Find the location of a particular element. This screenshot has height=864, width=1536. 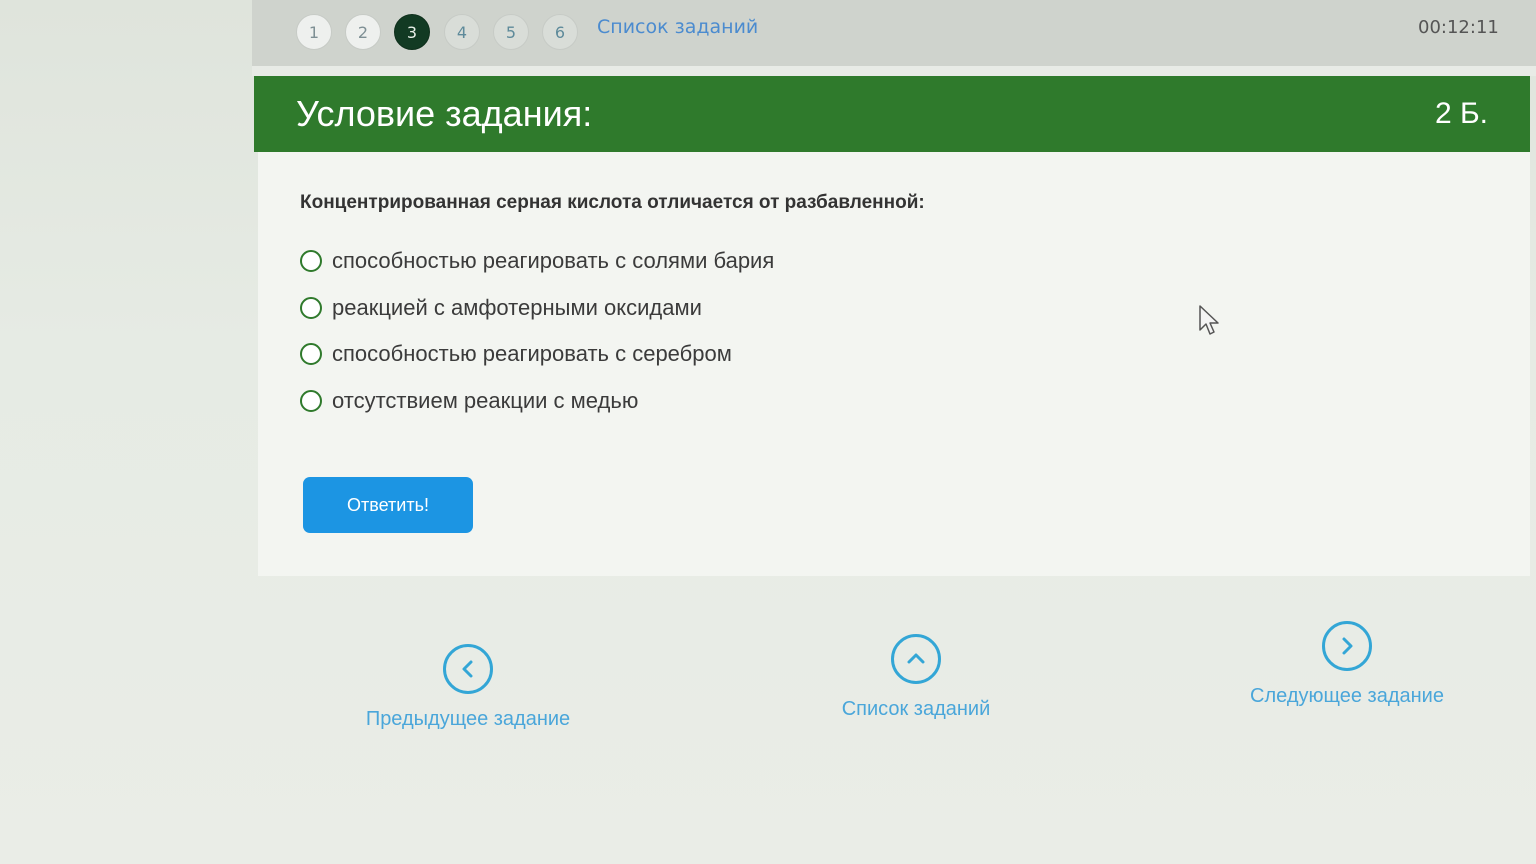

task-list-nav: Список заданий is located at coordinates (916, 677).